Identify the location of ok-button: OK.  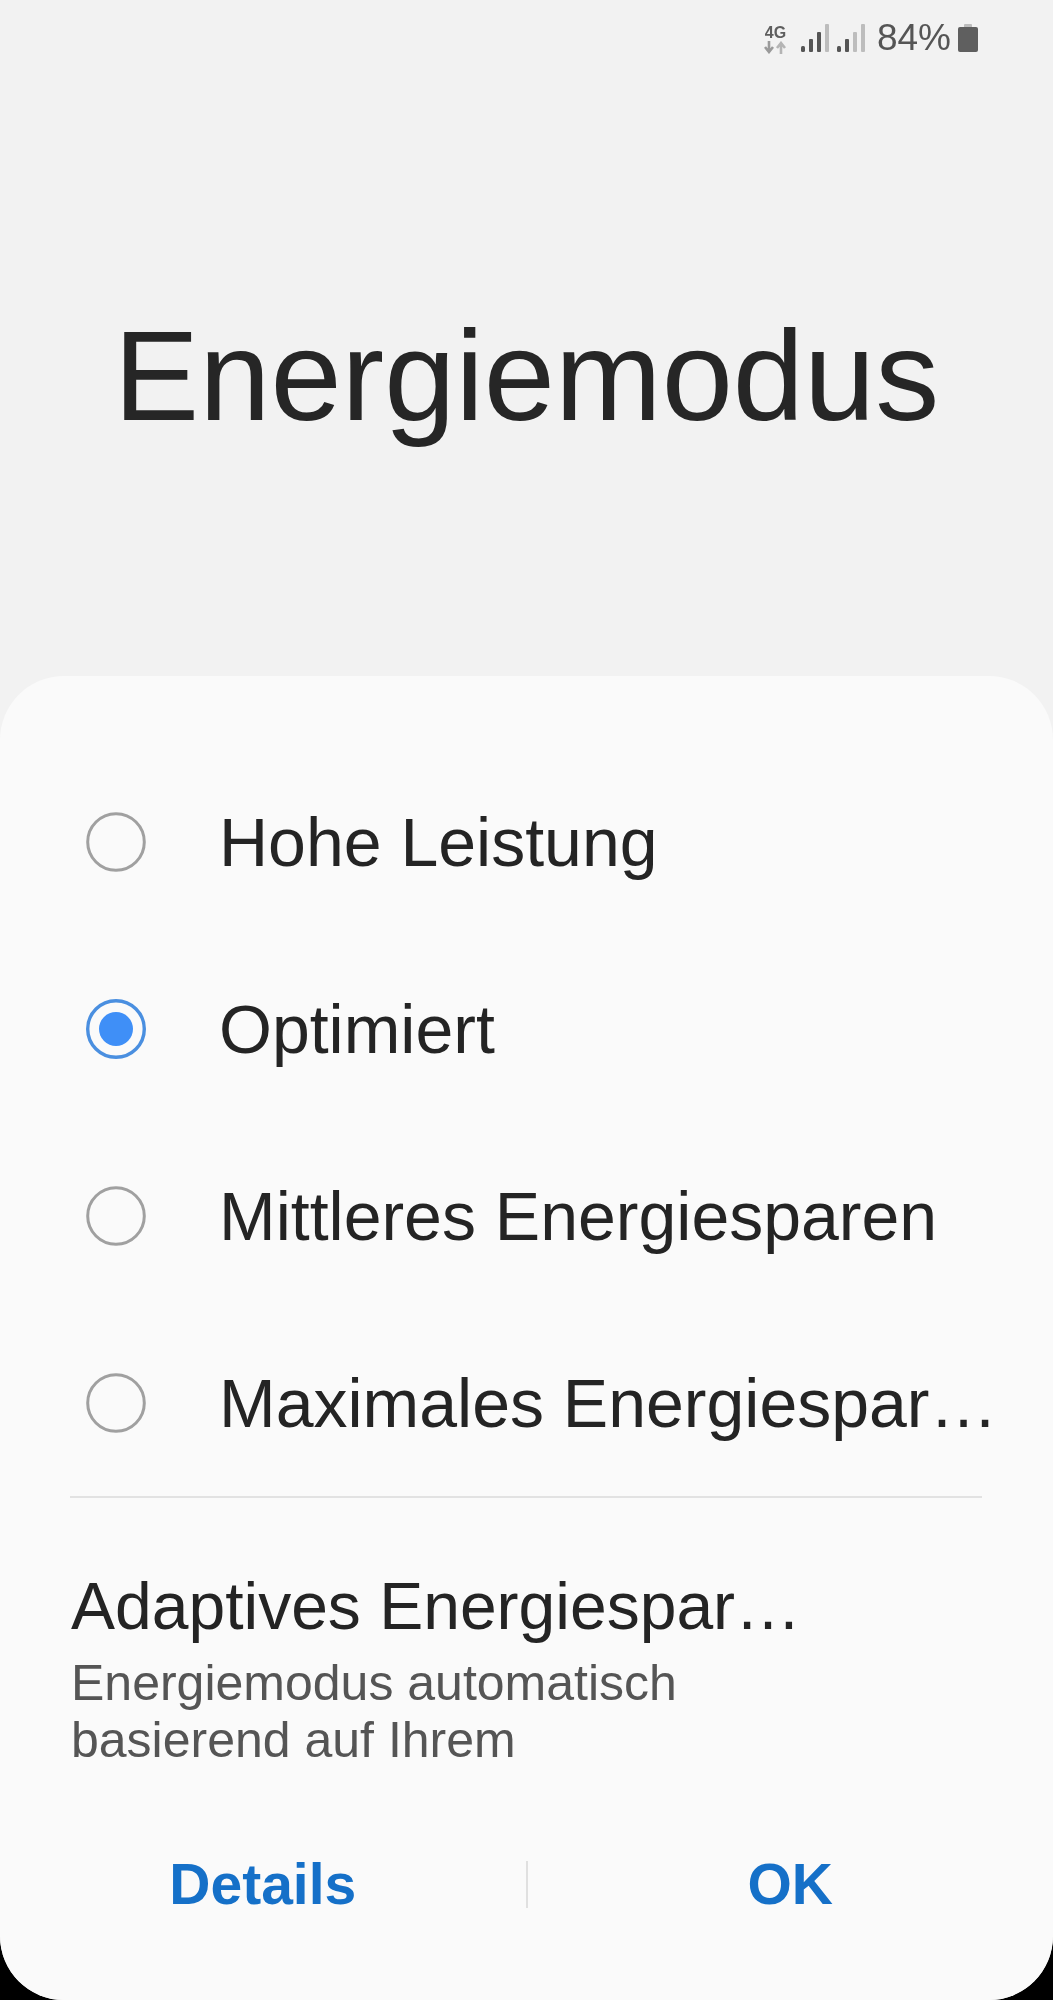
(790, 1884).